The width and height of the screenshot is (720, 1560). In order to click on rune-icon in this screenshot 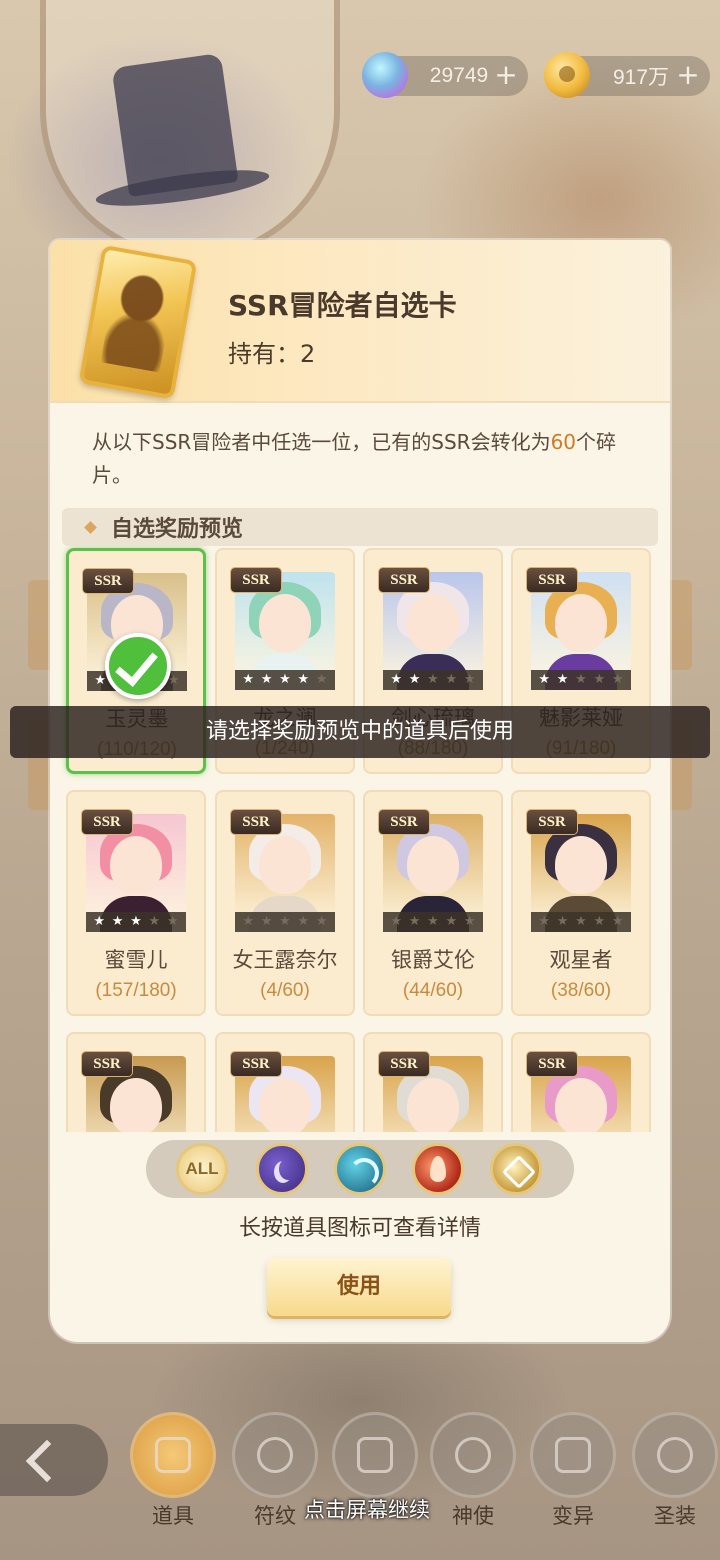, I will do `click(275, 1455)`.